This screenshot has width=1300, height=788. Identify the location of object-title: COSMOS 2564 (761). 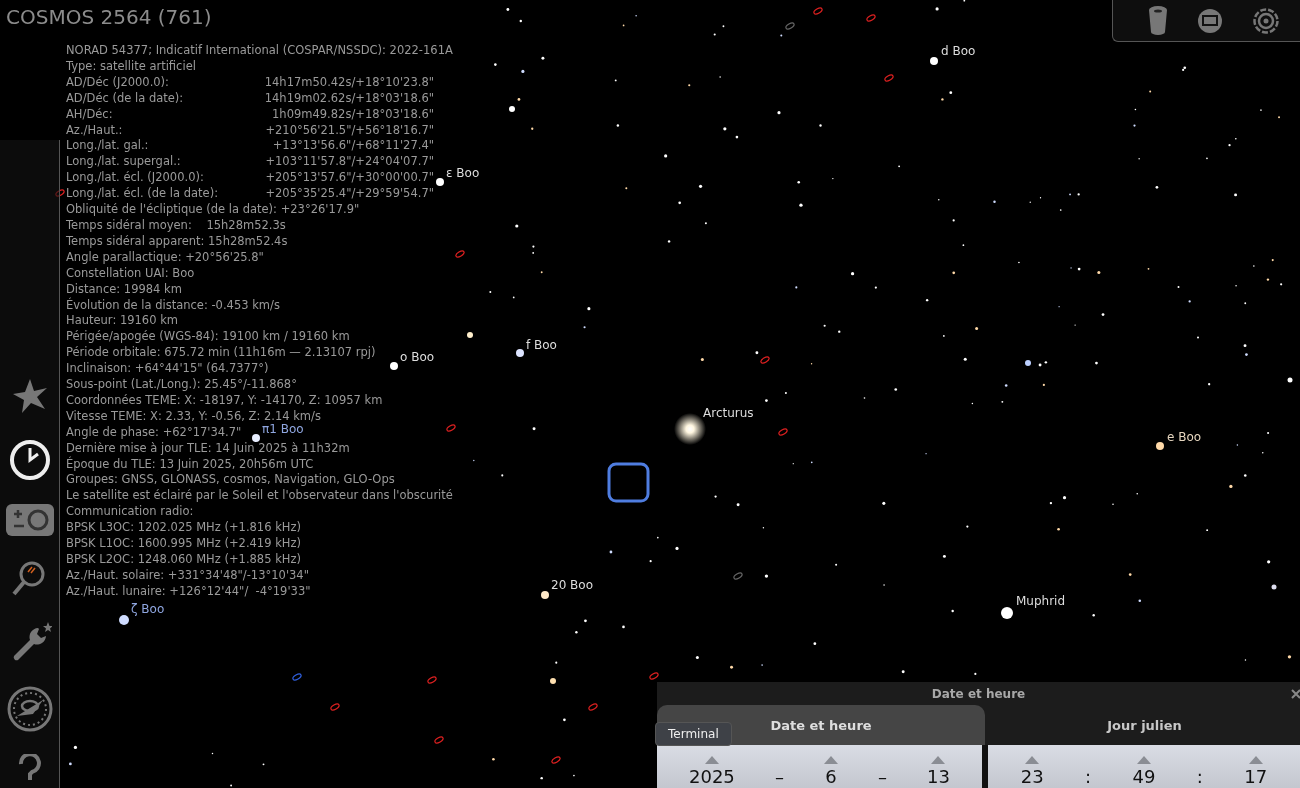
(108, 16).